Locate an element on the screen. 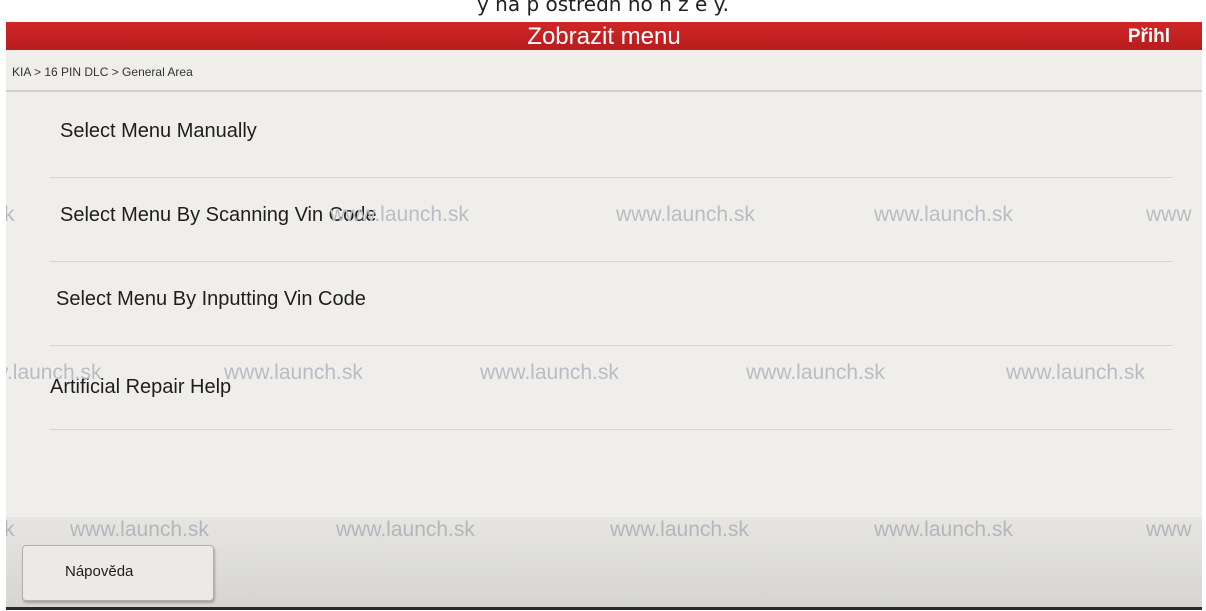  menu-item-select-manually: Select Menu Manually is located at coordinates (604, 136).